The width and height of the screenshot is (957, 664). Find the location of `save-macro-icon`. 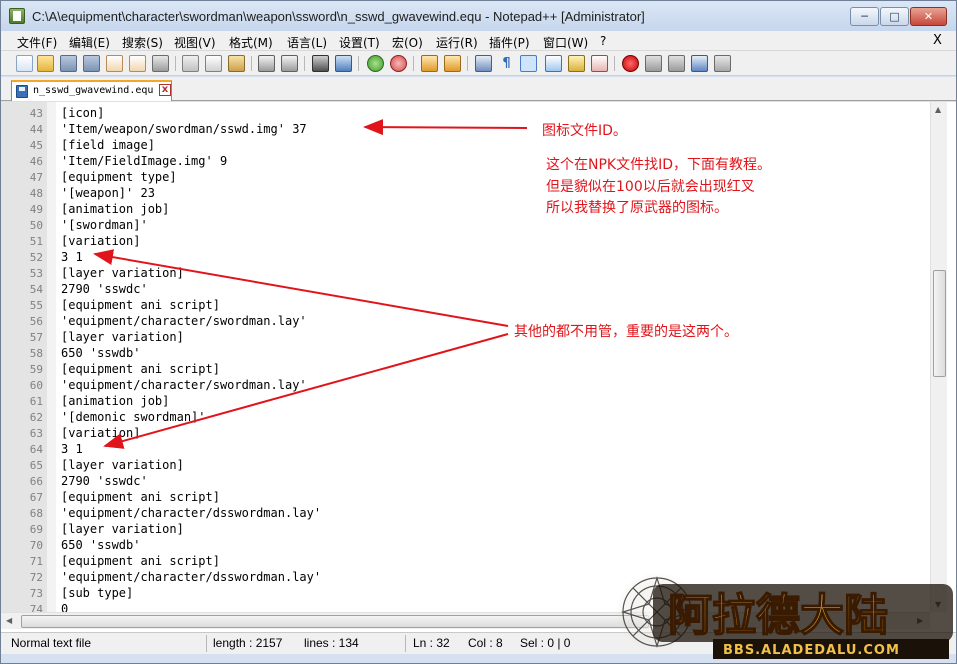

save-macro-icon is located at coordinates (722, 63).